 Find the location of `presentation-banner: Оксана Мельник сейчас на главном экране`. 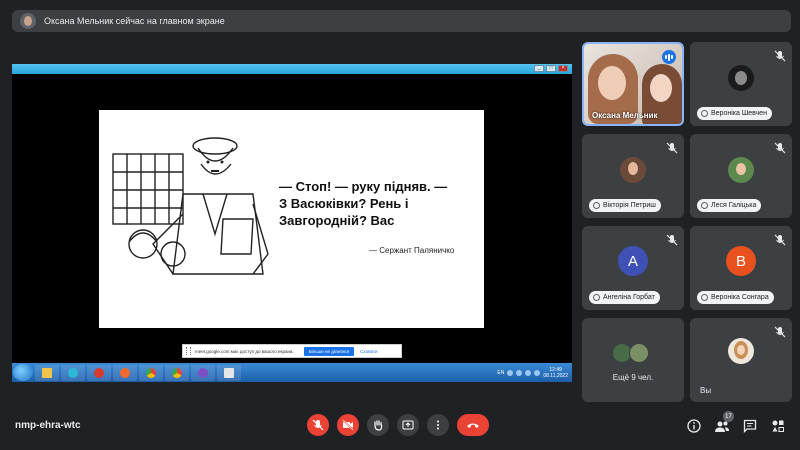

presentation-banner: Оксана Мельник сейчас на главном экране is located at coordinates (401, 21).